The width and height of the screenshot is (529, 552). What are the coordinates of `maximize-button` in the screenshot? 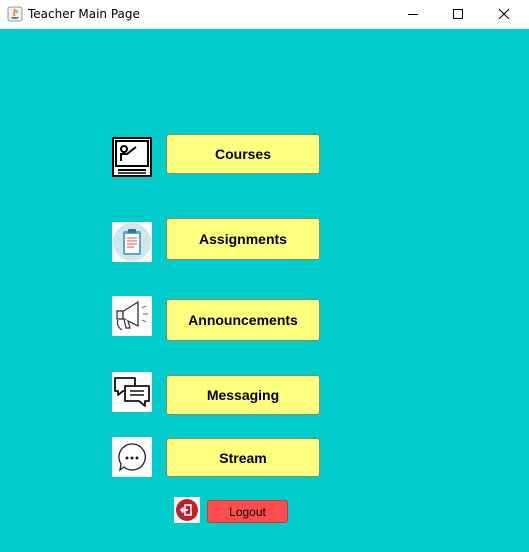 It's located at (458, 14).